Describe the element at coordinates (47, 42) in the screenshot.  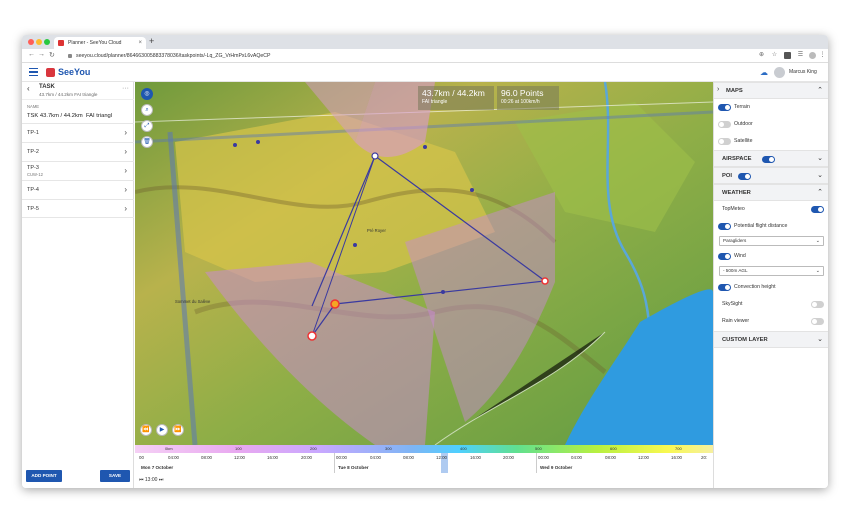
I see `maximize-window-button` at that location.